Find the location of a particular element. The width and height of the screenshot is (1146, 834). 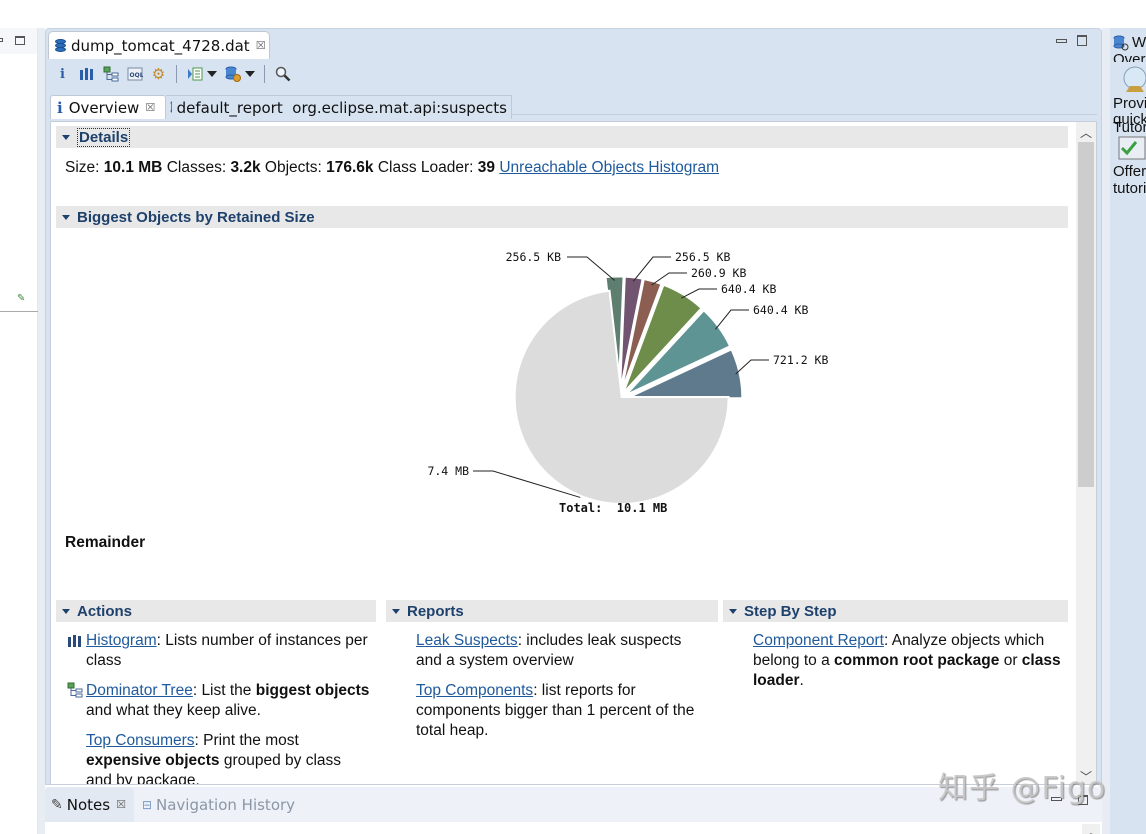

divider is located at coordinates (19, 311).